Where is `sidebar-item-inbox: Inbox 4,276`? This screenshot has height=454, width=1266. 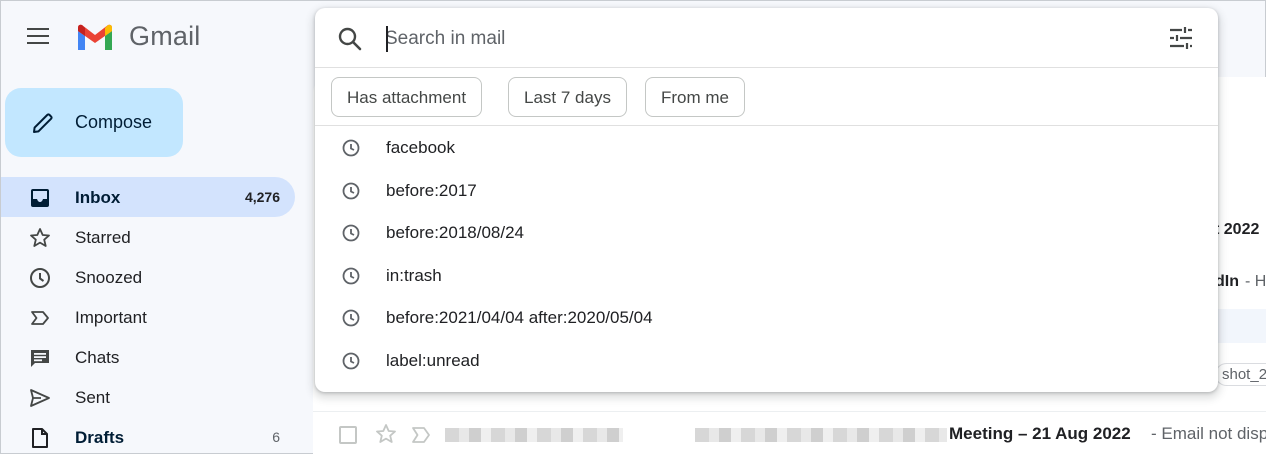 sidebar-item-inbox: Inbox 4,276 is located at coordinates (148, 197).